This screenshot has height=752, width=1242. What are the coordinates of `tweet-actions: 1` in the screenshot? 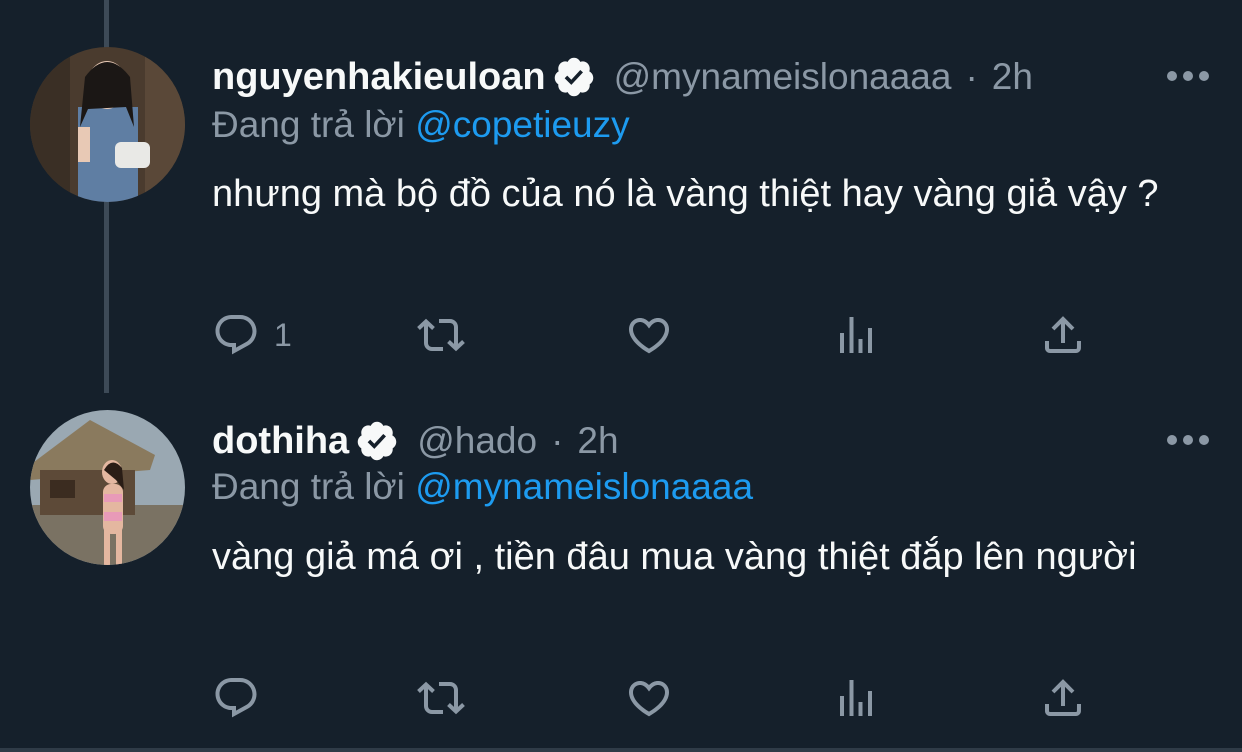 It's located at (652, 335).